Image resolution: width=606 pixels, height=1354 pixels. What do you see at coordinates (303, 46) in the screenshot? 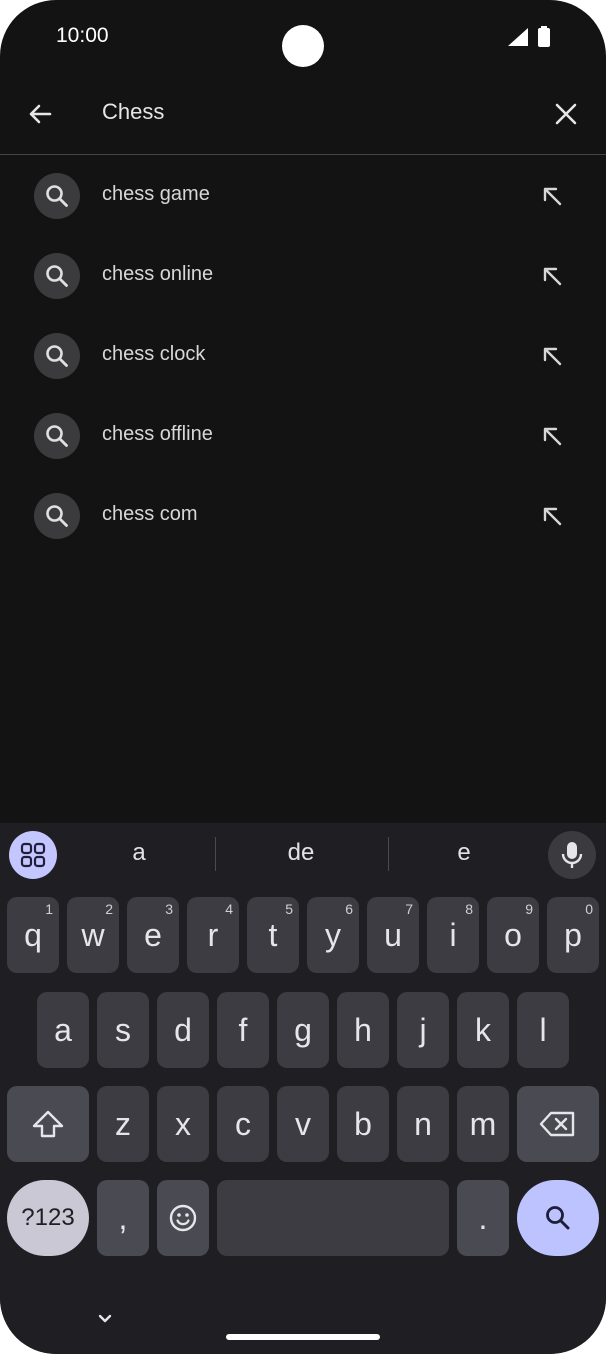
I see `camera-cutout` at bounding box center [303, 46].